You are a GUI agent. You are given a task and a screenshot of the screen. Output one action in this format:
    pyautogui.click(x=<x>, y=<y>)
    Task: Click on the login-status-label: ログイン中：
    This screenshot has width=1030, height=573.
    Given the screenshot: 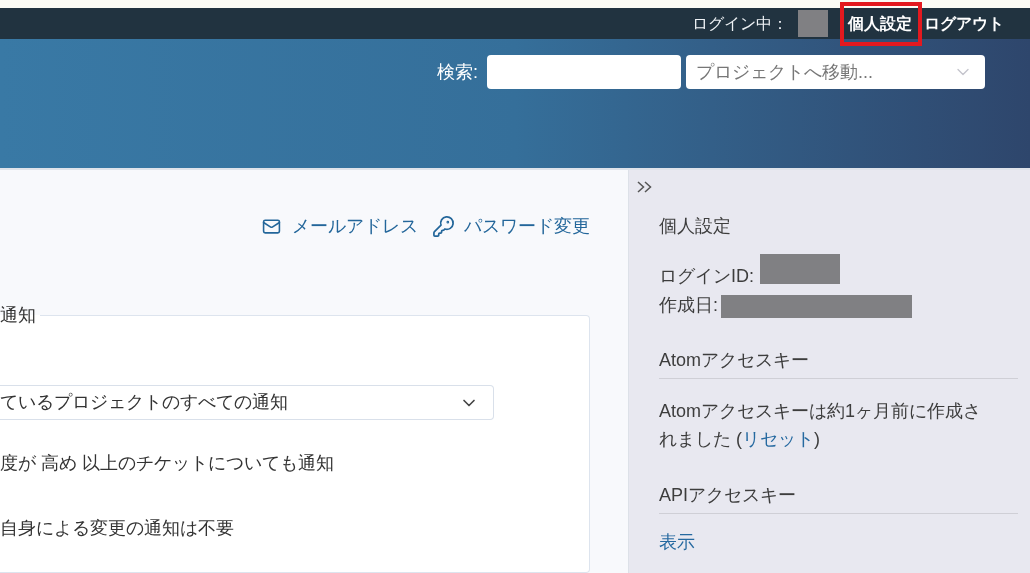 What is the action you would take?
    pyautogui.click(x=740, y=23)
    